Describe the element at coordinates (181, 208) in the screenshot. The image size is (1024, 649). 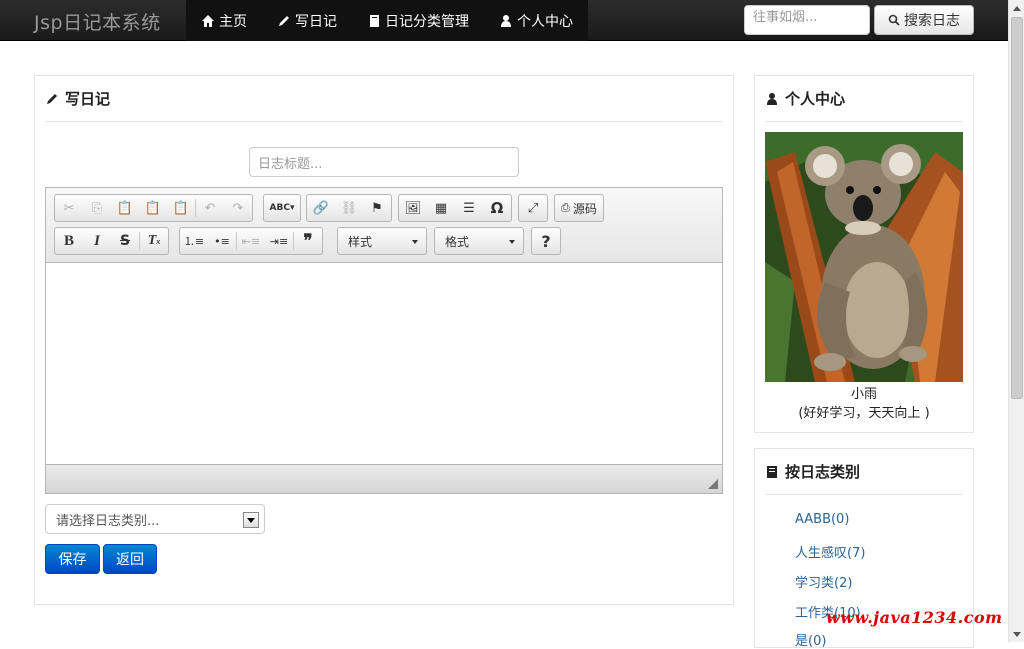
I see `paste-word-icon: 📋` at that location.